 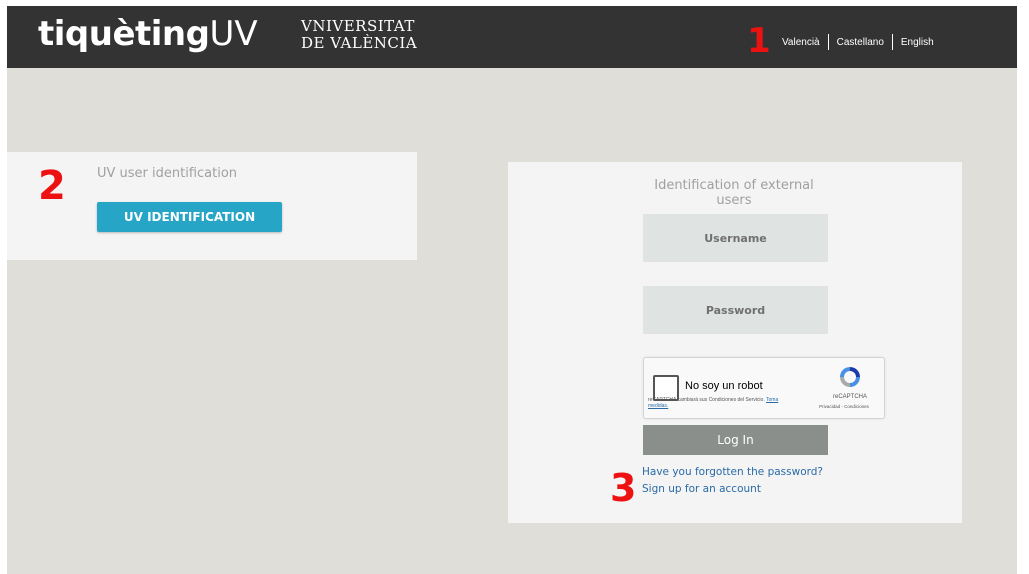 I want to click on password-field: Password, so click(x=735, y=310).